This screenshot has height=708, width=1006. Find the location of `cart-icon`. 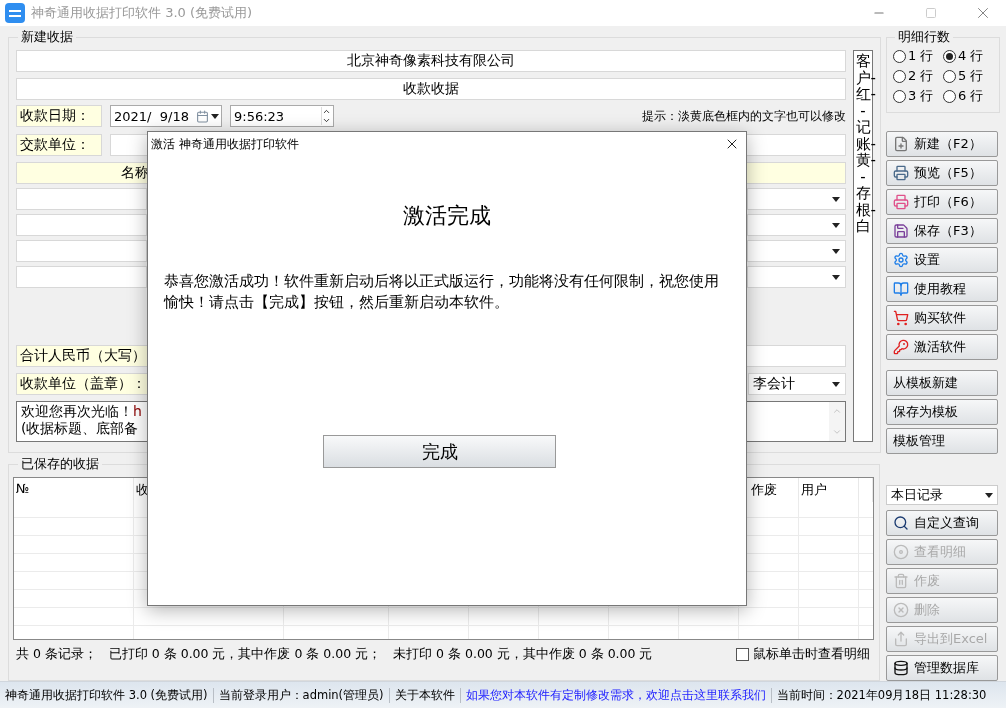

cart-icon is located at coordinates (901, 318).